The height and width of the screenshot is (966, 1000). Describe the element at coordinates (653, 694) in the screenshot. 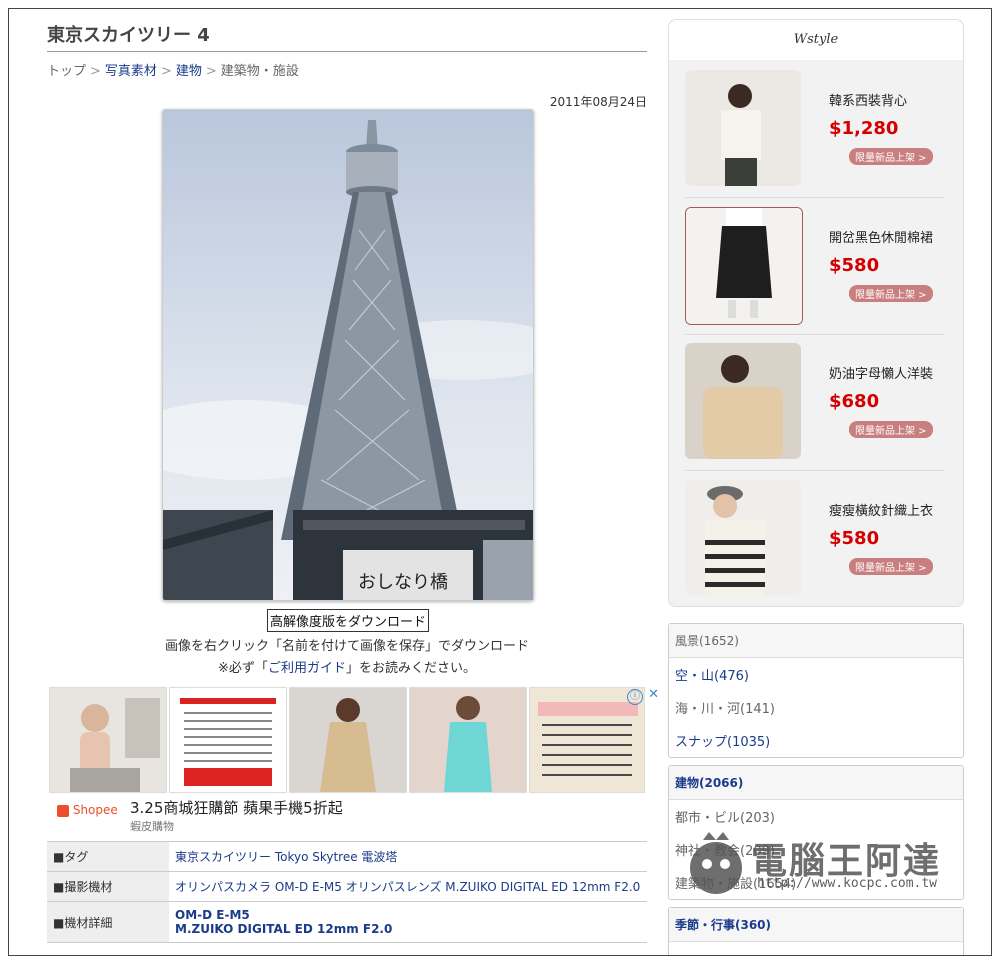

I see `ad-close-icon: ✕` at that location.